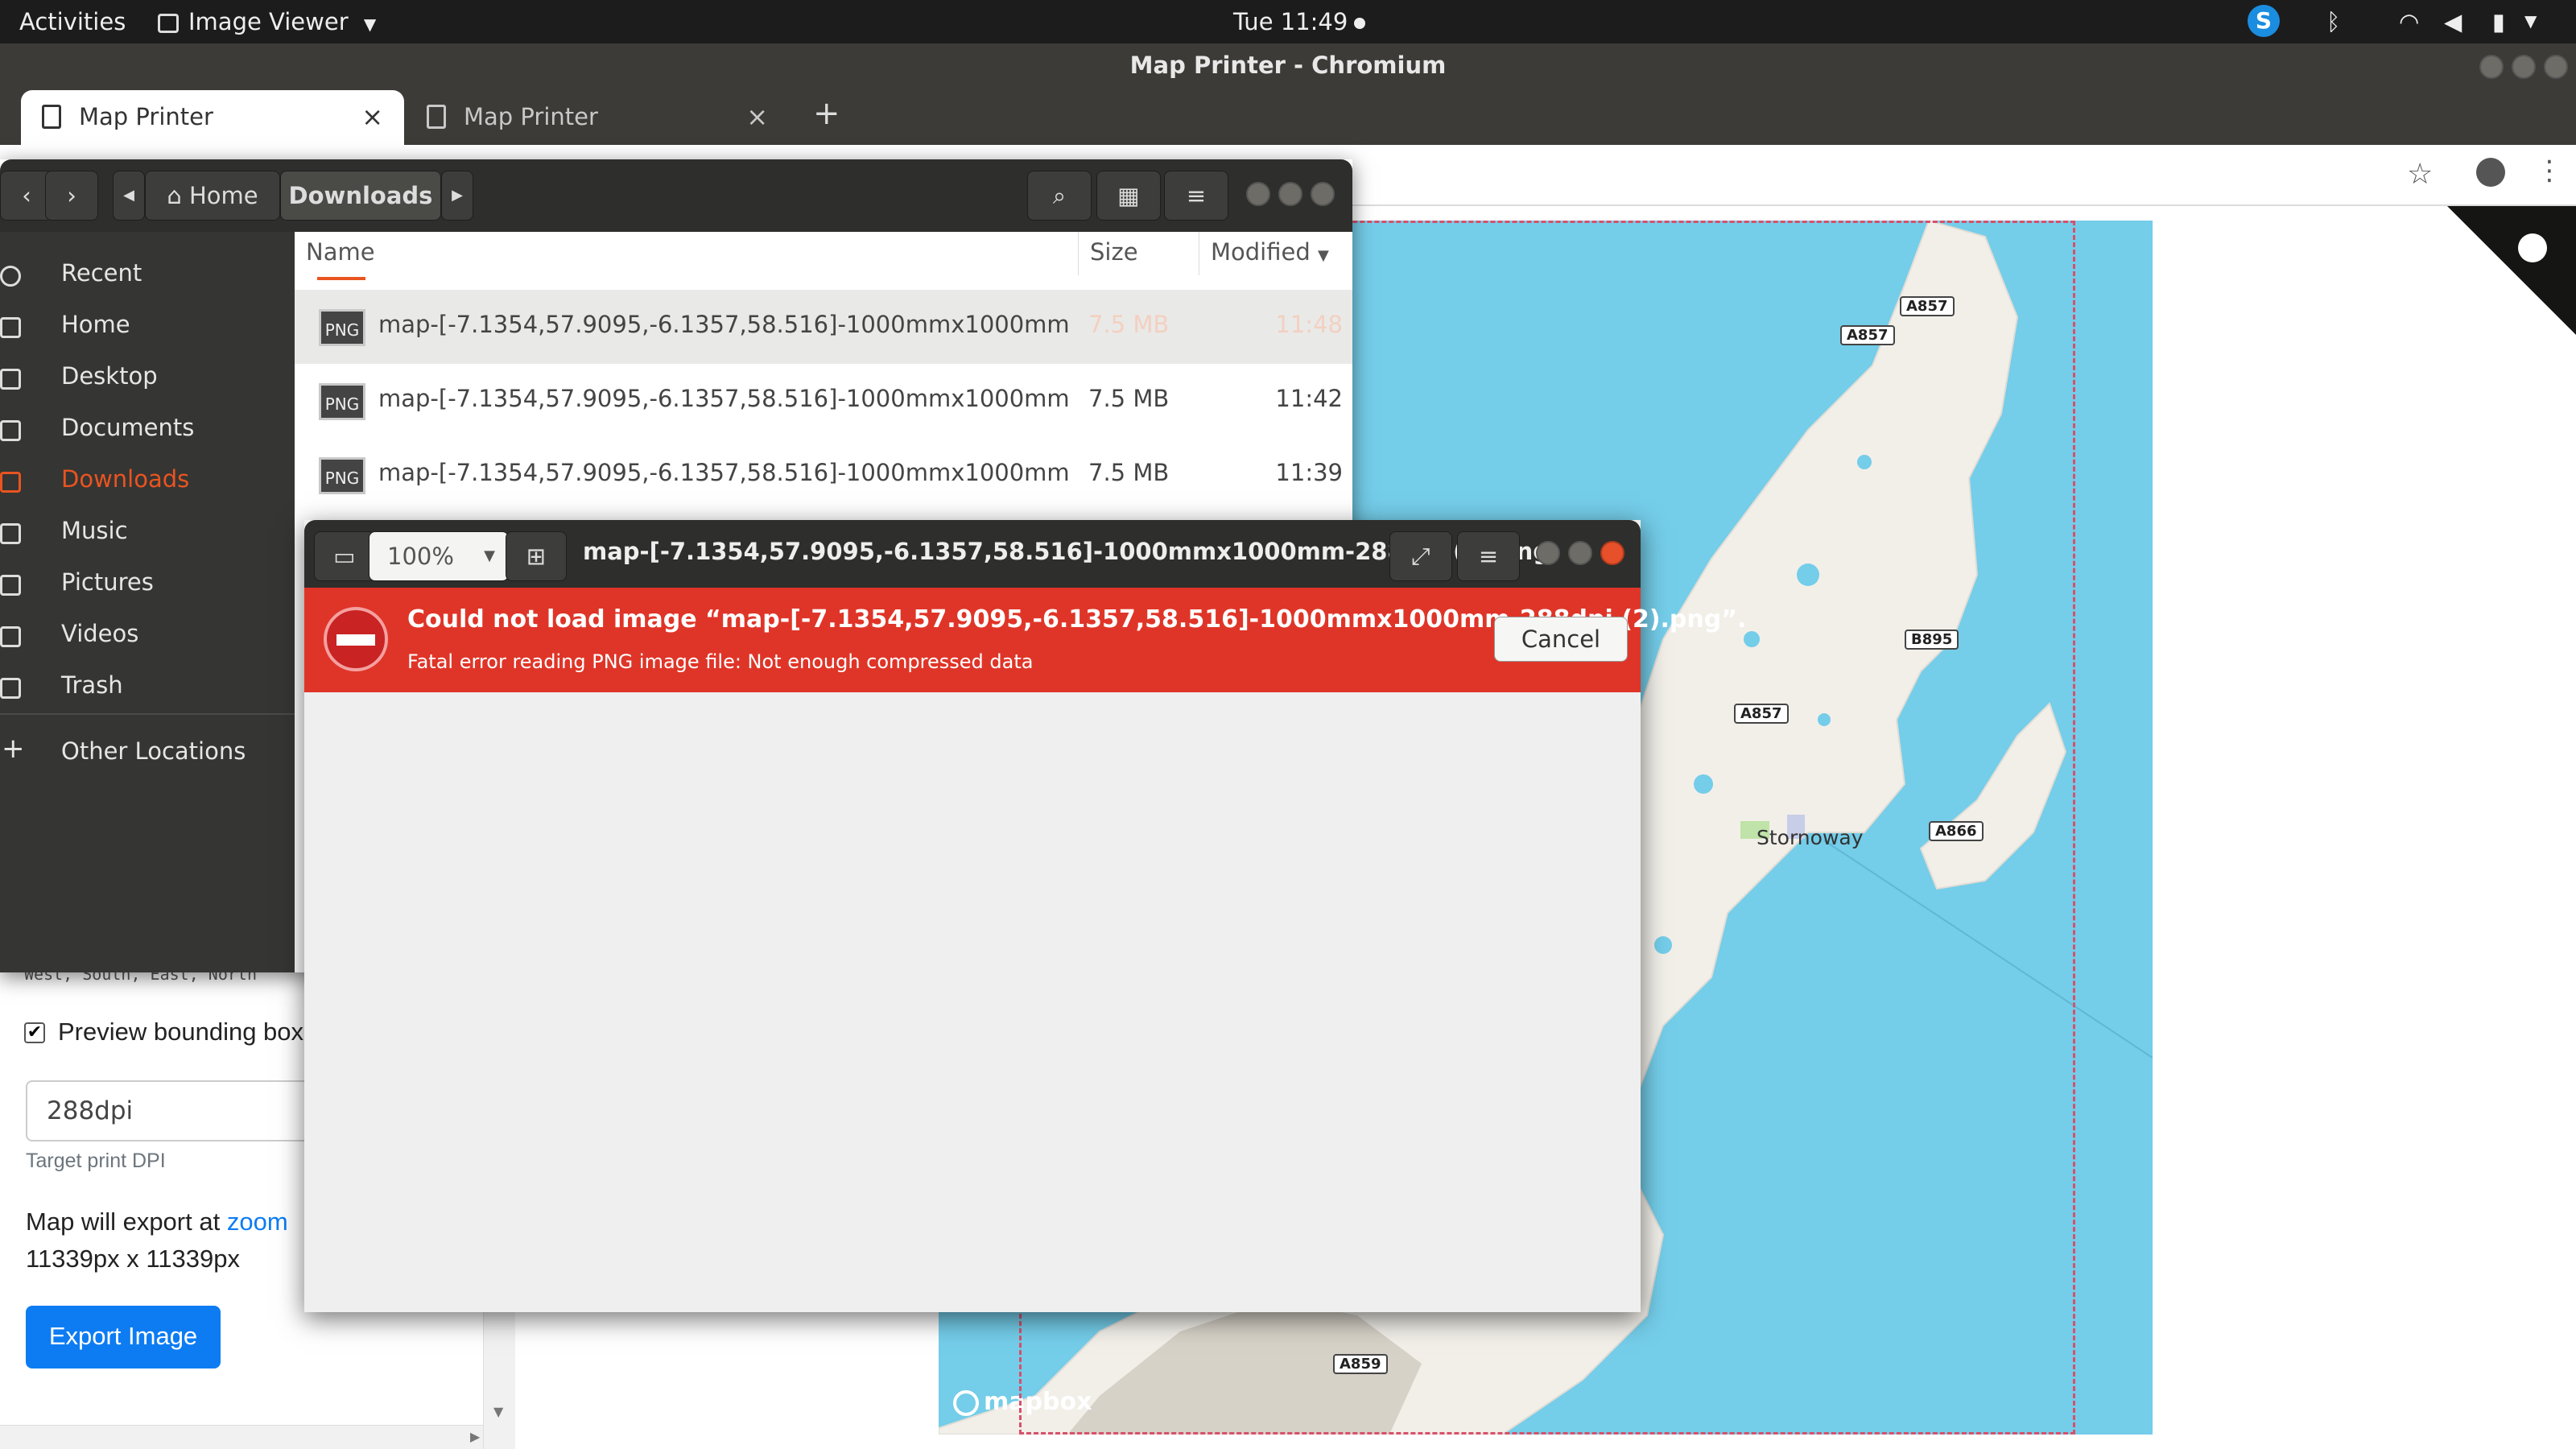 The width and height of the screenshot is (2576, 1449). Describe the element at coordinates (2511, 270) in the screenshot. I see `github-corner-icon` at that location.